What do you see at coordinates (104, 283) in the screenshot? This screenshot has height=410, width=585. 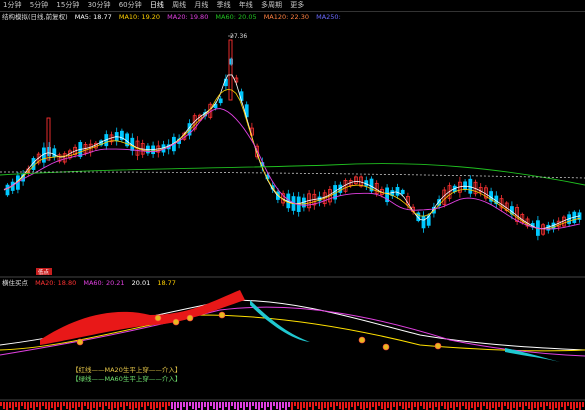 I see `sub-ma60: MA60: 20.21` at bounding box center [104, 283].